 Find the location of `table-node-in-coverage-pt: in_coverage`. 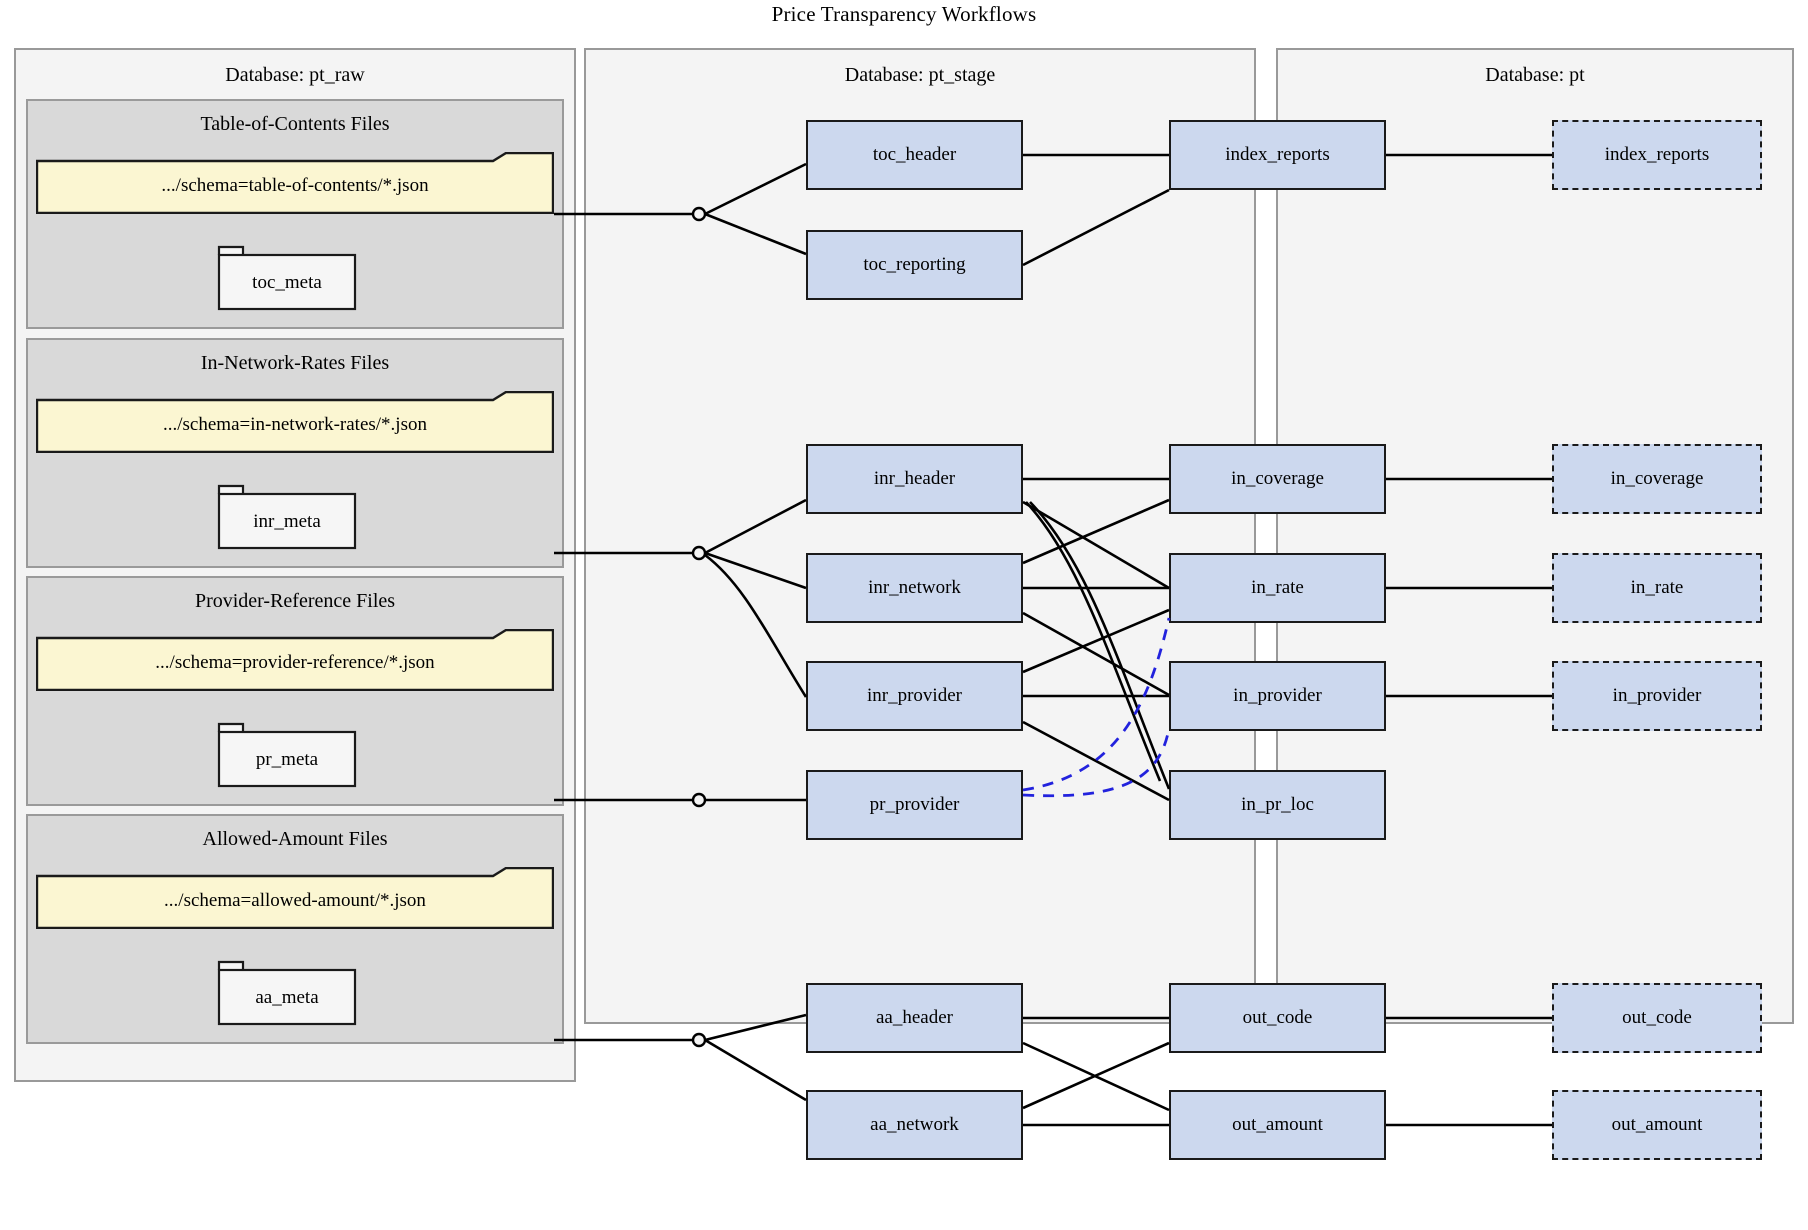

table-node-in-coverage-pt: in_coverage is located at coordinates (1657, 479).